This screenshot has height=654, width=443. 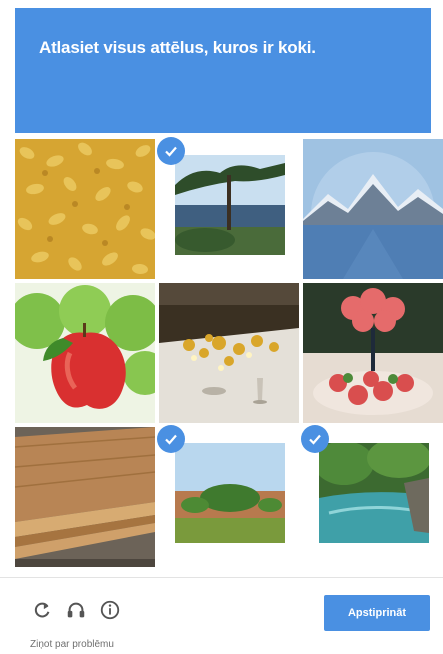 What do you see at coordinates (159, 47) in the screenshot?
I see `instruction-prefix: Atlasiet visus attēlus, kuros ir` at bounding box center [159, 47].